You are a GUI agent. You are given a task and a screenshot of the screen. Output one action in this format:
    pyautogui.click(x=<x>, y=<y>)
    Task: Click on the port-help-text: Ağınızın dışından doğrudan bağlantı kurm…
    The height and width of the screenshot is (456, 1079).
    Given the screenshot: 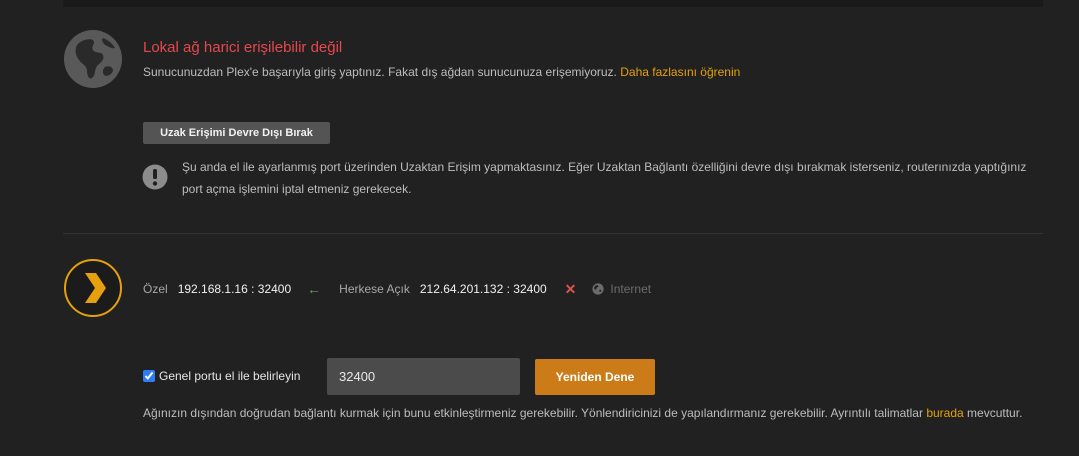 What is the action you would take?
    pyautogui.click(x=593, y=413)
    